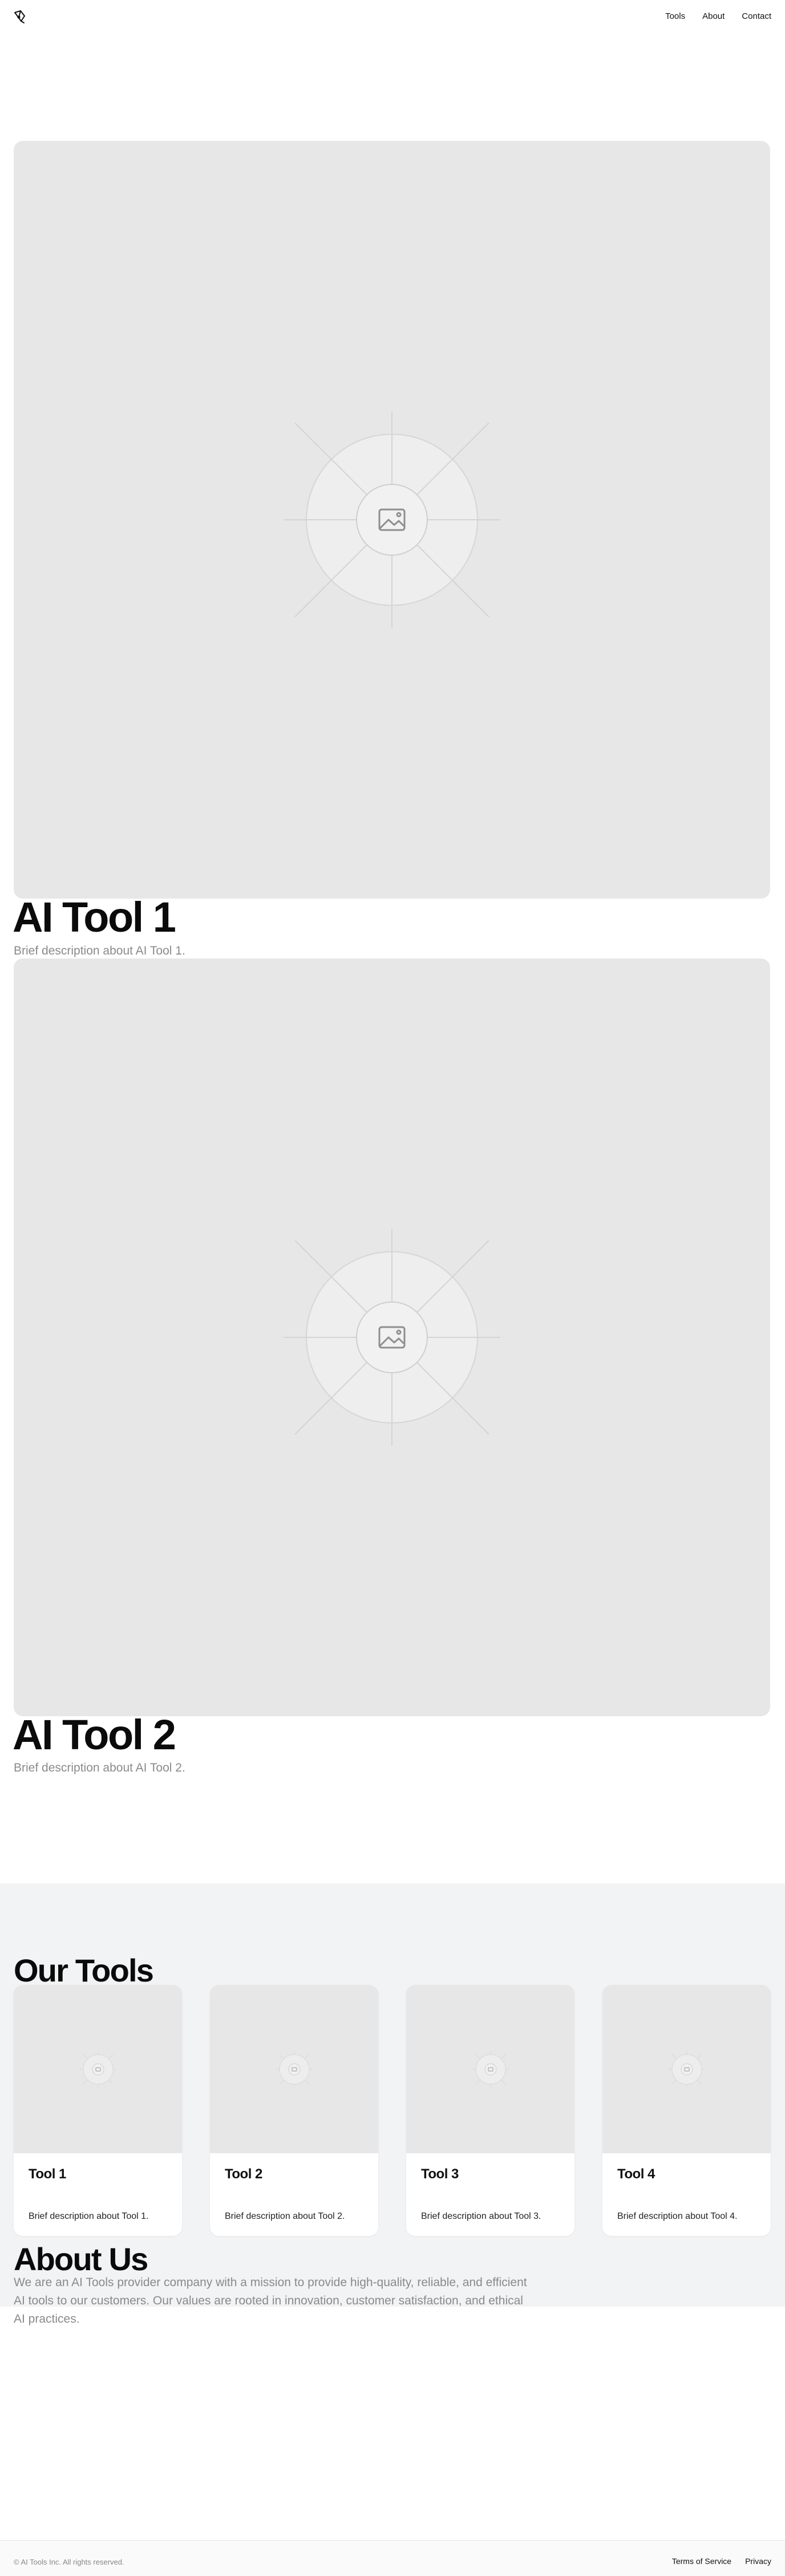 The image size is (785, 2576). I want to click on tool-card-description: Brief description about Tool 2., so click(285, 2216).